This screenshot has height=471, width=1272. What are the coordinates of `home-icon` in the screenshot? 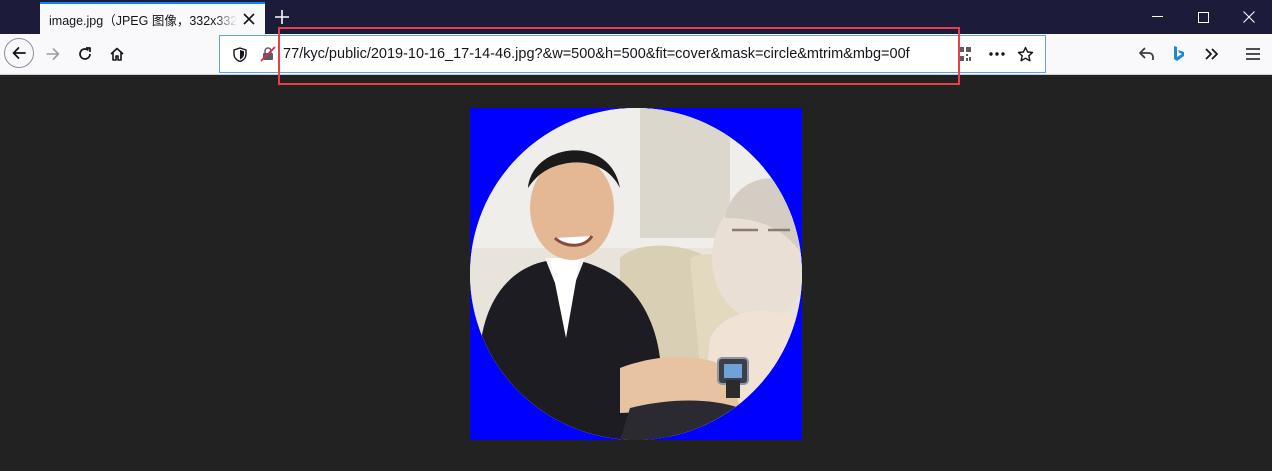 It's located at (117, 54).